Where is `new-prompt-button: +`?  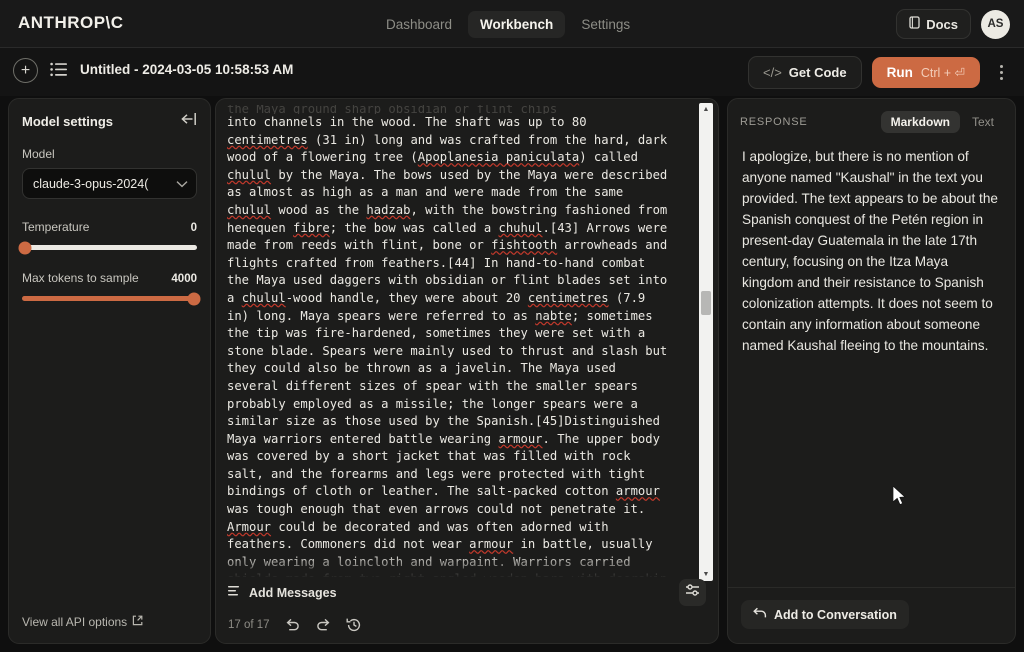
new-prompt-button: + is located at coordinates (25, 70).